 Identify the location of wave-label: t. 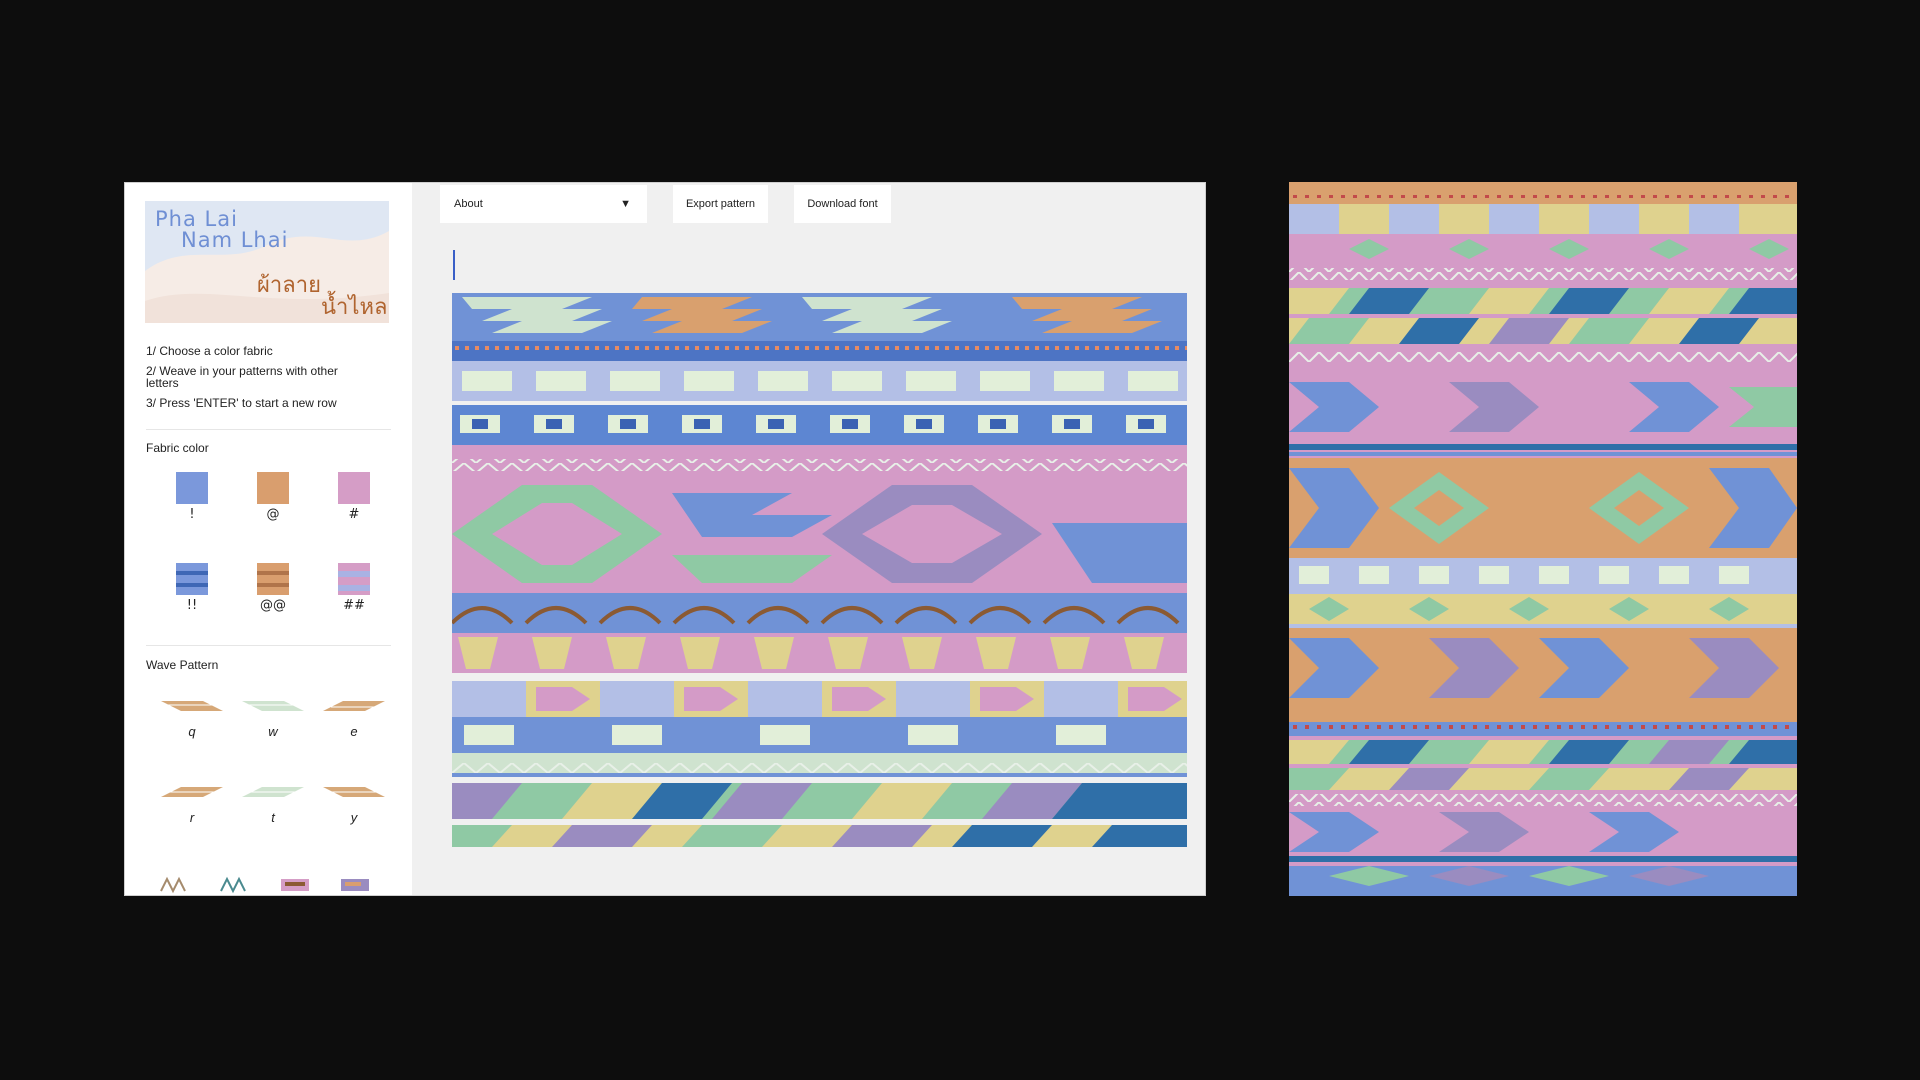
(273, 817).